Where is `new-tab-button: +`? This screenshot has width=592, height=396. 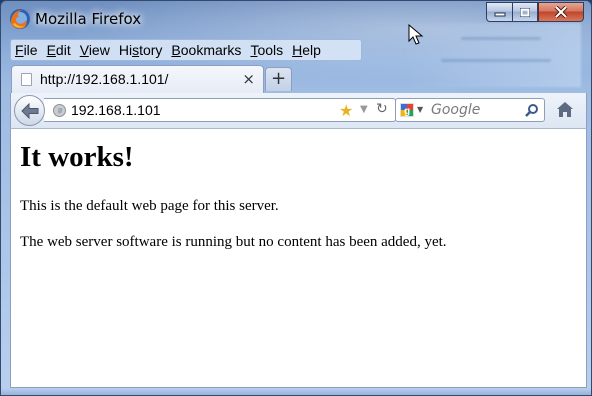
new-tab-button: + is located at coordinates (278, 79).